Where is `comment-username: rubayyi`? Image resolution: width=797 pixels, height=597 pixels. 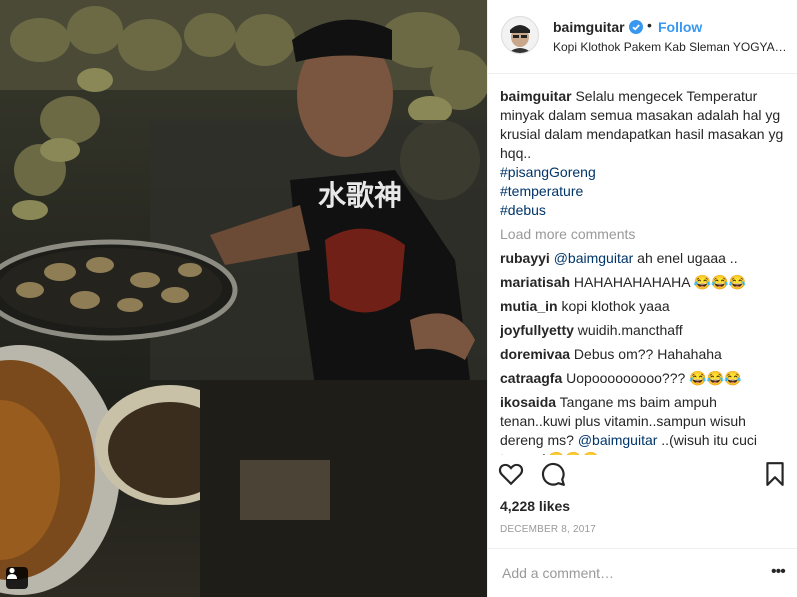
comment-username: rubayyi is located at coordinates (525, 258).